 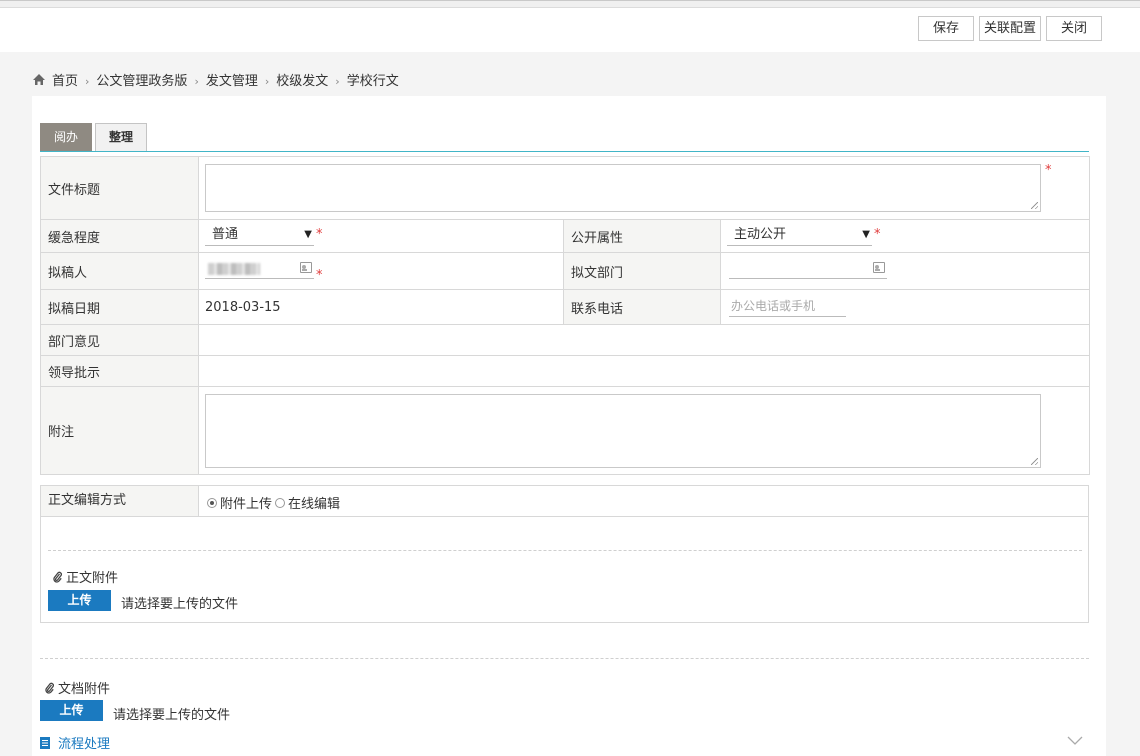 What do you see at coordinates (141, 79) in the screenshot?
I see `breadcrumb-item: 公文管理政务版` at bounding box center [141, 79].